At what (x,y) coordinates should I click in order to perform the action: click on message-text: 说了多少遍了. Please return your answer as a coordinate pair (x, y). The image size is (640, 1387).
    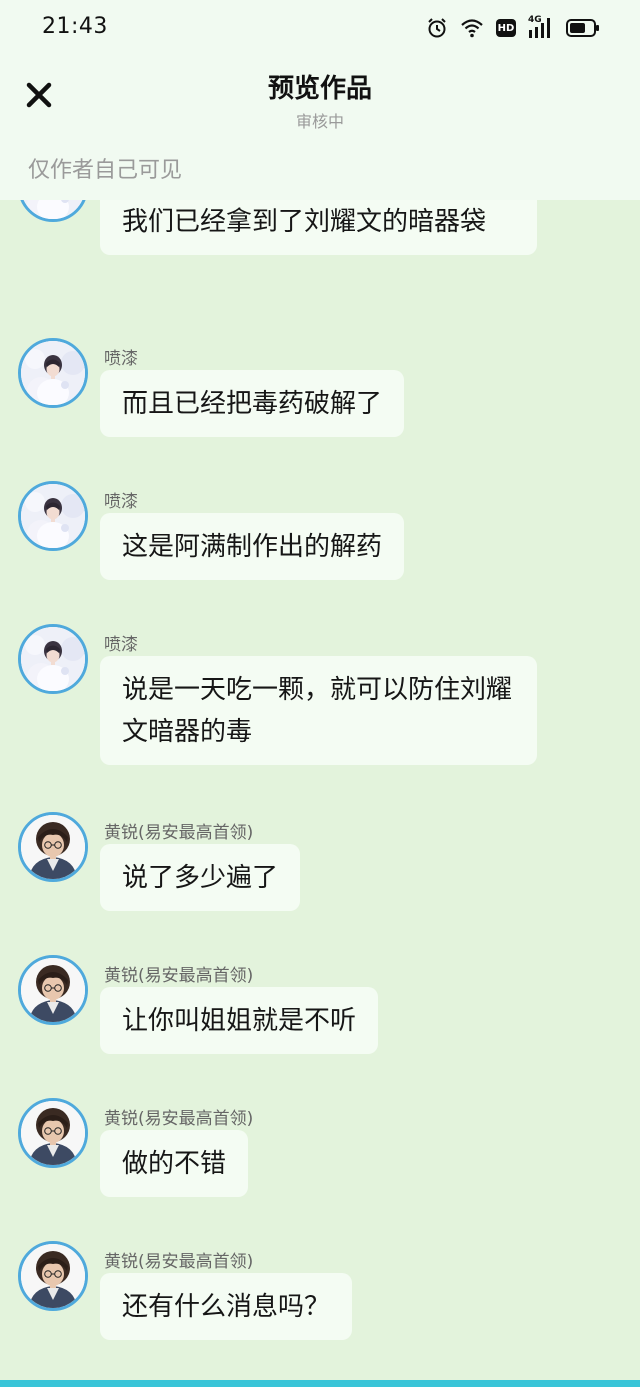
    Looking at the image, I should click on (200, 878).